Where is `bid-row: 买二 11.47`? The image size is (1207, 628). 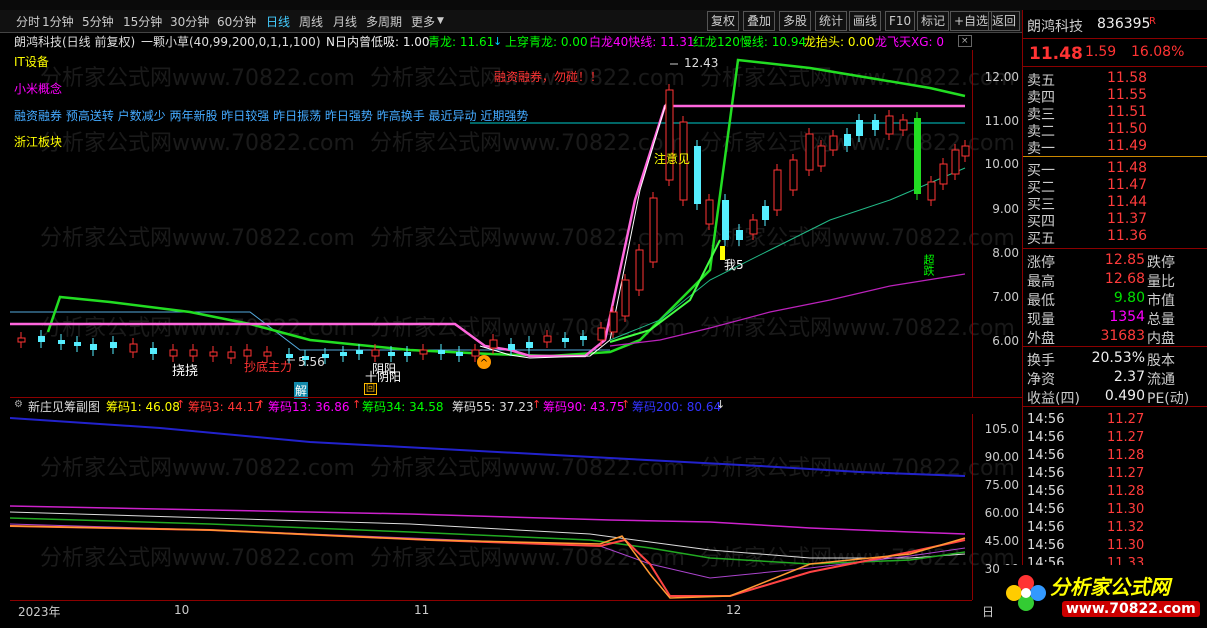 bid-row: 买二 11.47 is located at coordinates (1115, 186).